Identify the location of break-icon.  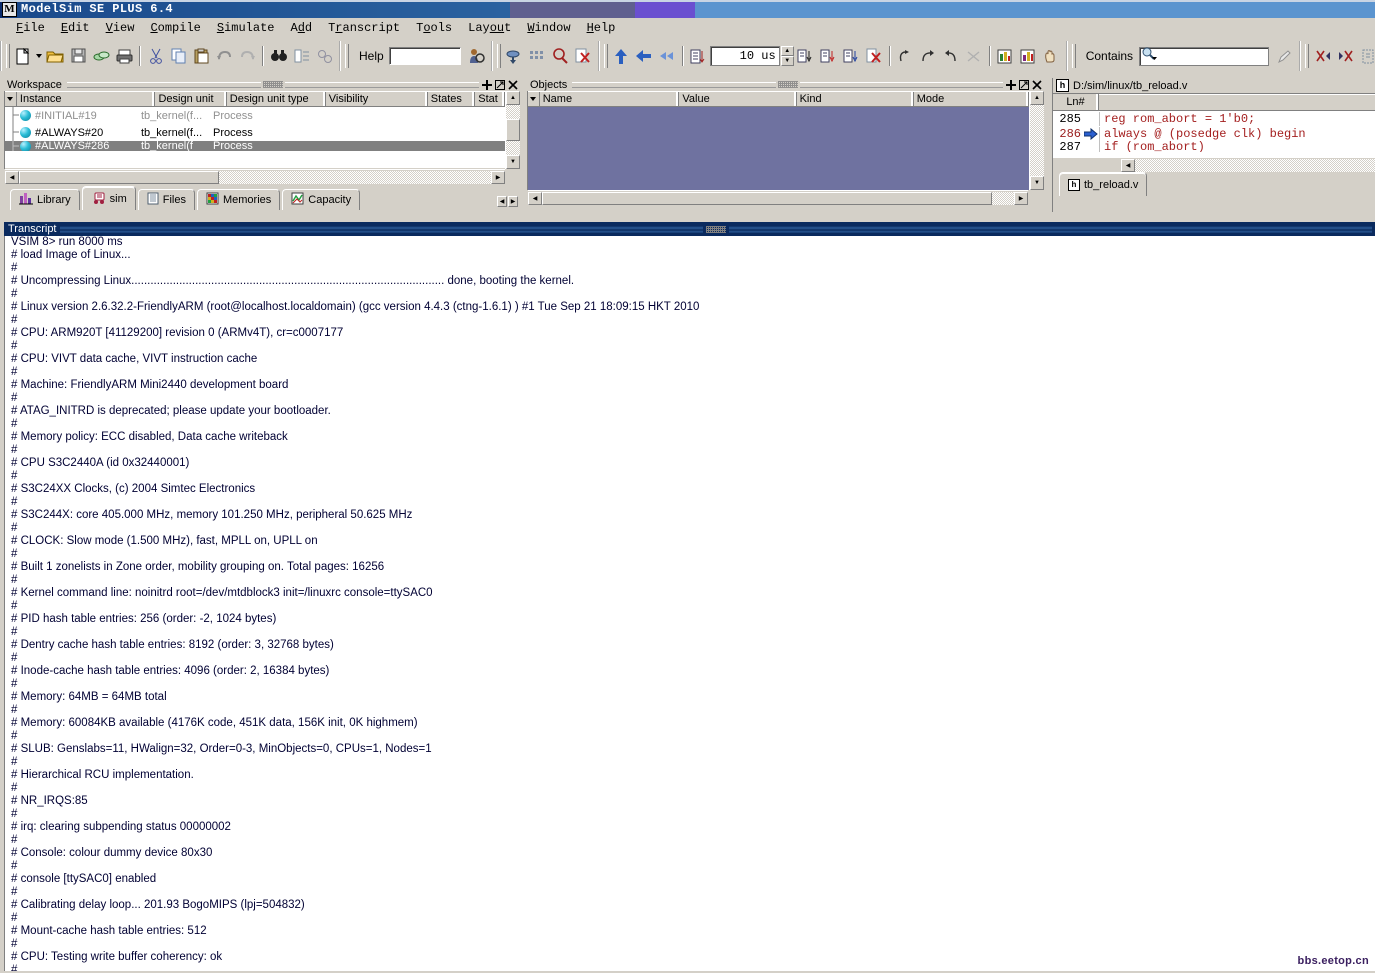
(583, 56).